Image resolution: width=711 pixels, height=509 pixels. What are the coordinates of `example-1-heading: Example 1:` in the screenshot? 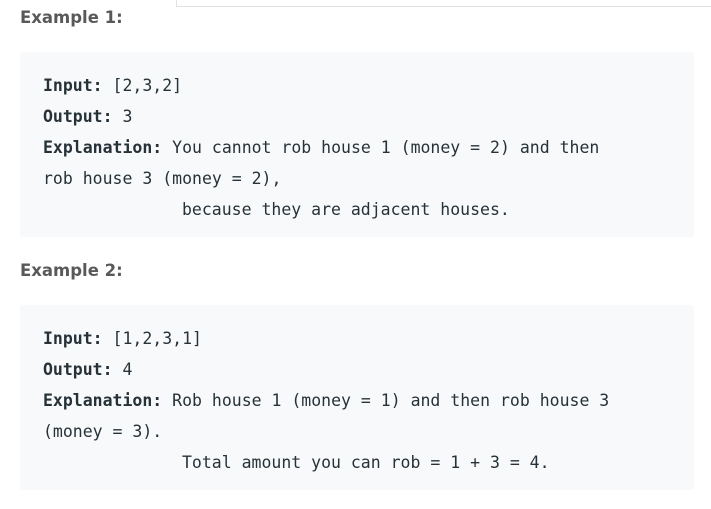 It's located at (71, 17).